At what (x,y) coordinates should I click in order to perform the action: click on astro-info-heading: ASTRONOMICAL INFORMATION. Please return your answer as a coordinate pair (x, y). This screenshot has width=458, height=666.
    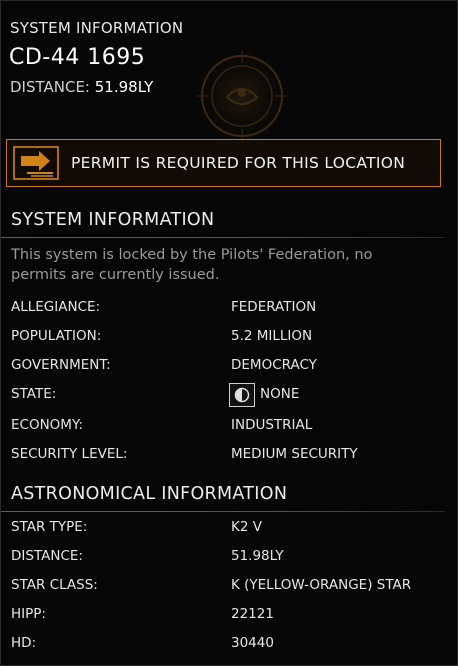
    Looking at the image, I should click on (149, 494).